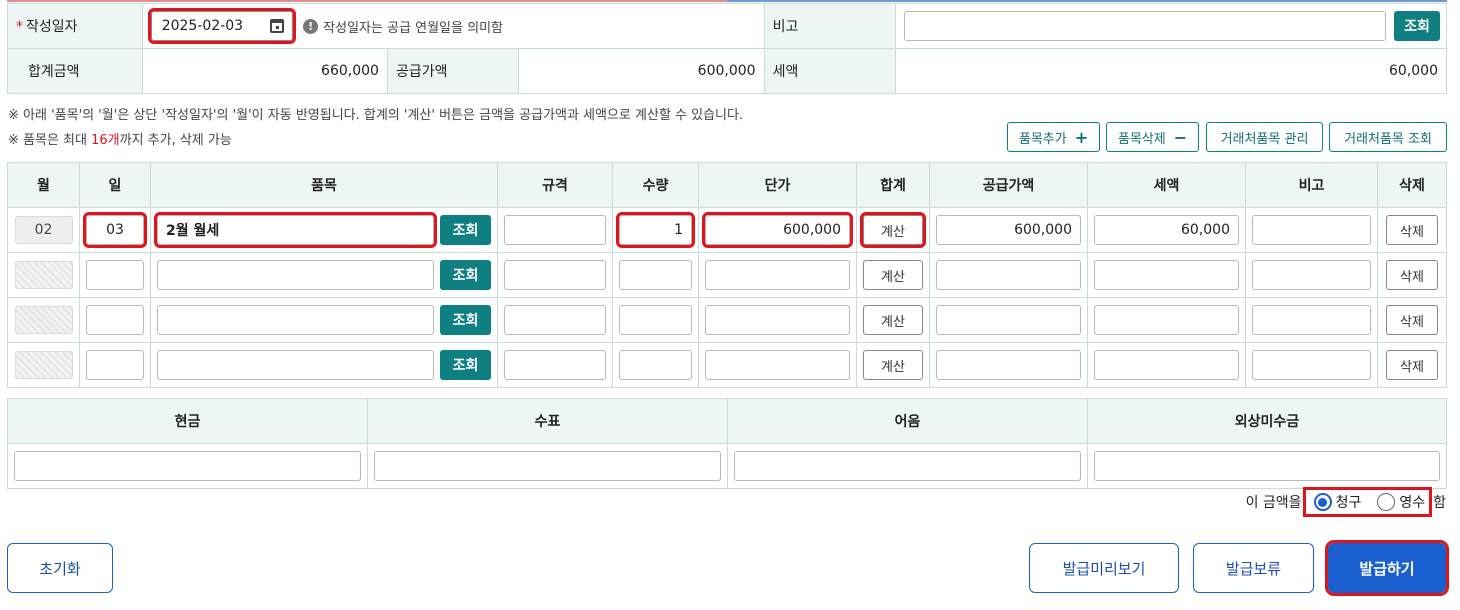 Image resolution: width=1460 pixels, height=610 pixels. What do you see at coordinates (50, 140) in the screenshot?
I see `note-line-2-pre: ※ 품목은 최대` at bounding box center [50, 140].